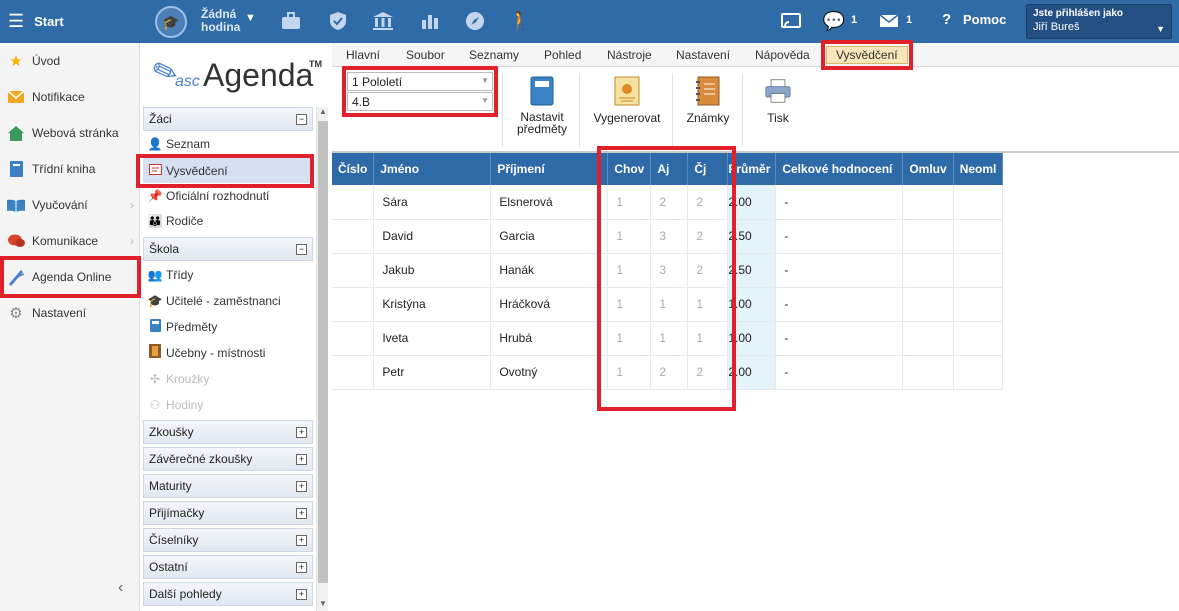  What do you see at coordinates (420, 101) in the screenshot?
I see `class-select: 4.B ▼` at bounding box center [420, 101].